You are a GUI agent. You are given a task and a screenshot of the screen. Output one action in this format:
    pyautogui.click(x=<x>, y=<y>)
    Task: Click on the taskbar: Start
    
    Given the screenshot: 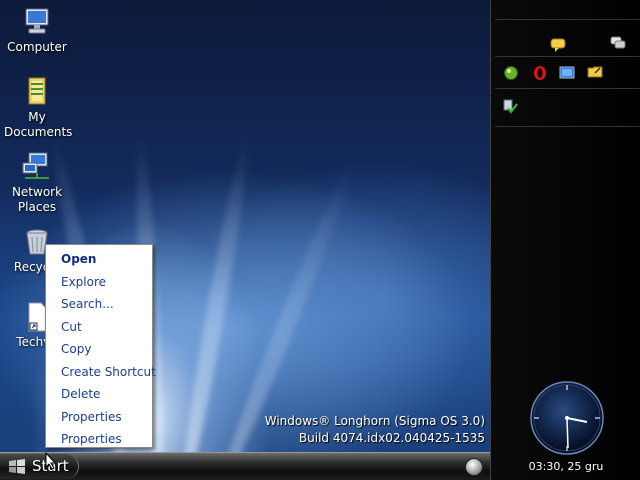 What is the action you would take?
    pyautogui.click(x=245, y=466)
    